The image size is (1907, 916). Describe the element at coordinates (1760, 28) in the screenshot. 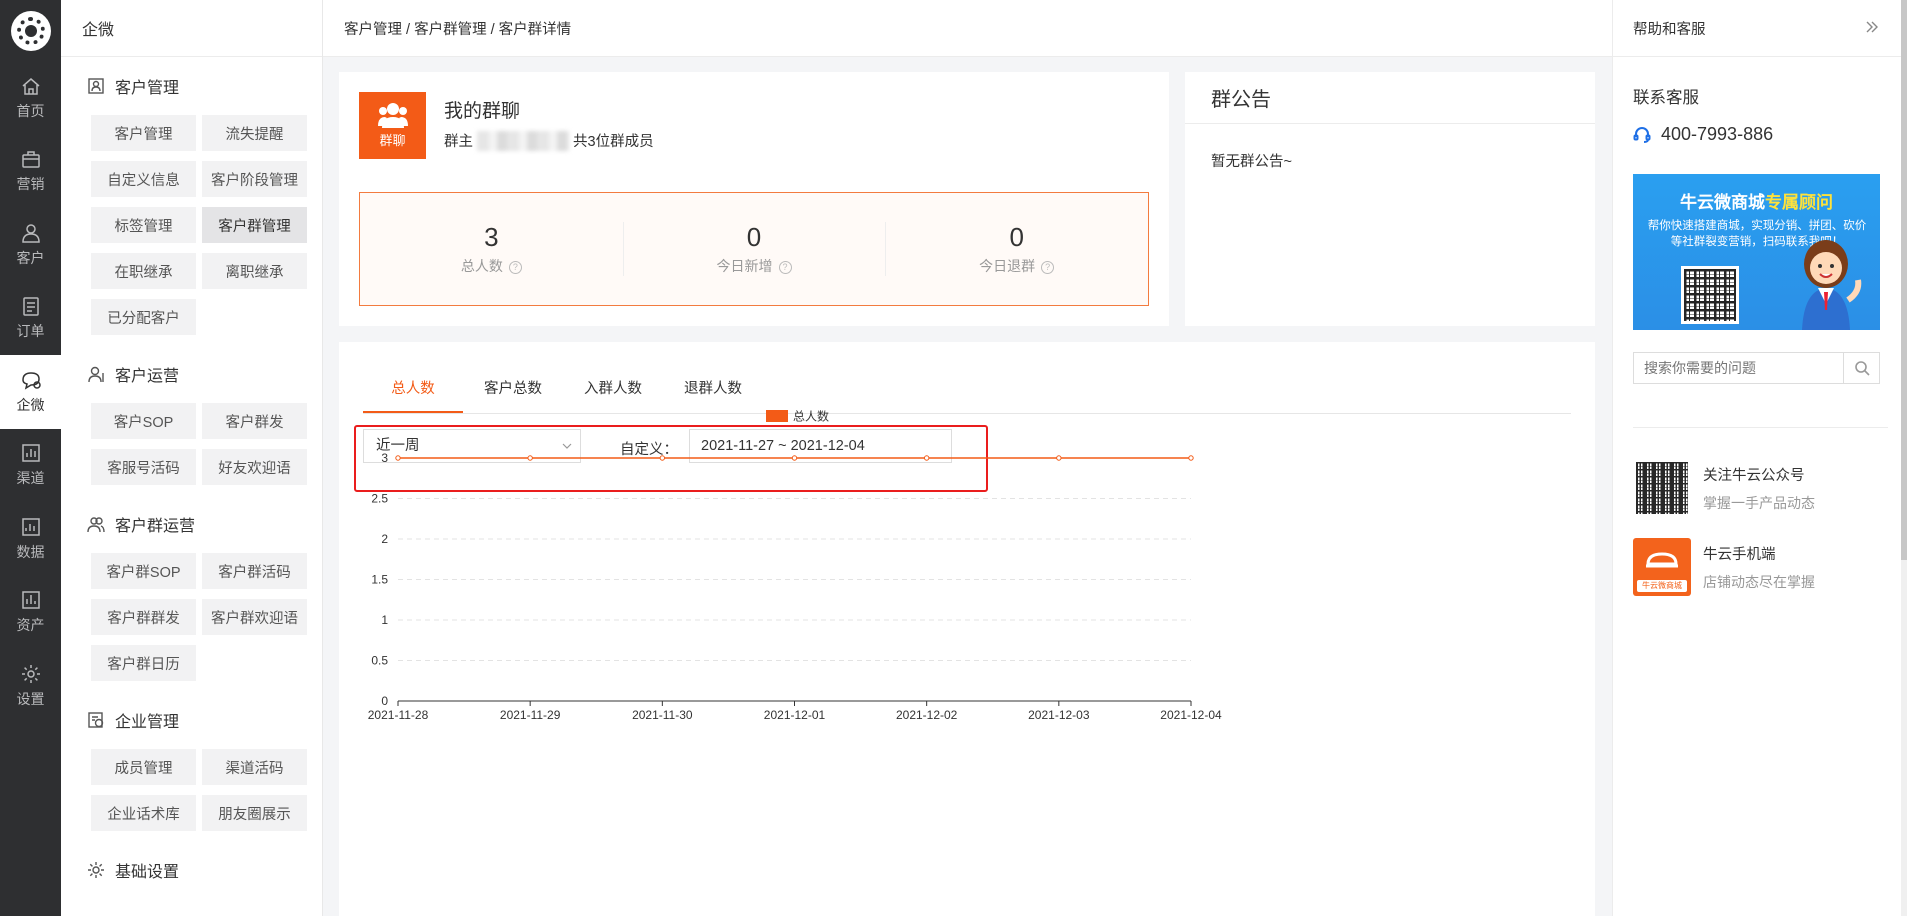

I see `help-header: 帮助和客服` at that location.